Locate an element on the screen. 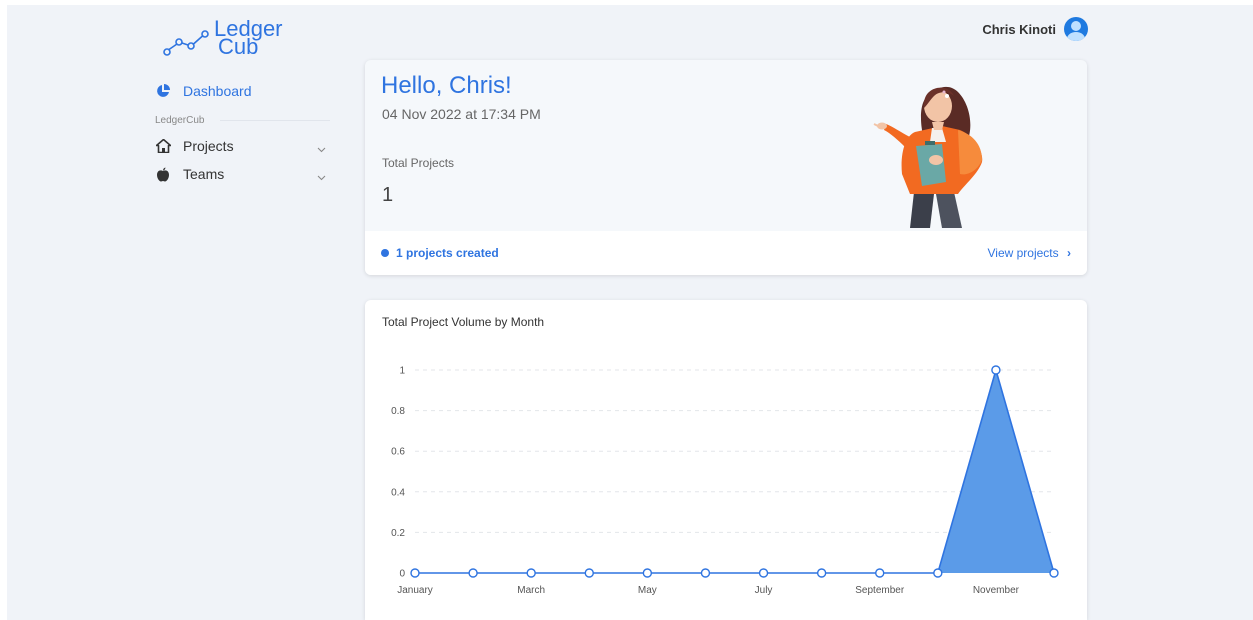  x-tick-label: September is located at coordinates (880, 590).